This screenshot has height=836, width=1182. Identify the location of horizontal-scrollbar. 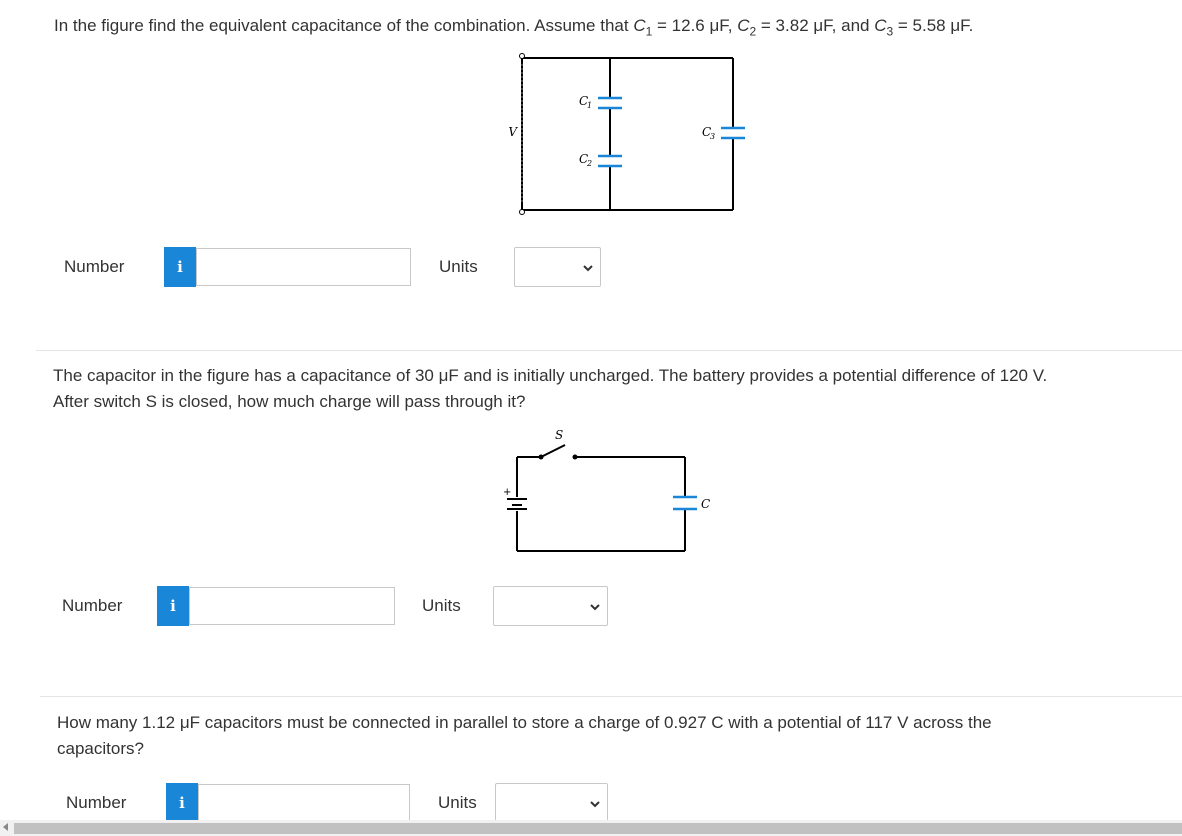
(591, 828).